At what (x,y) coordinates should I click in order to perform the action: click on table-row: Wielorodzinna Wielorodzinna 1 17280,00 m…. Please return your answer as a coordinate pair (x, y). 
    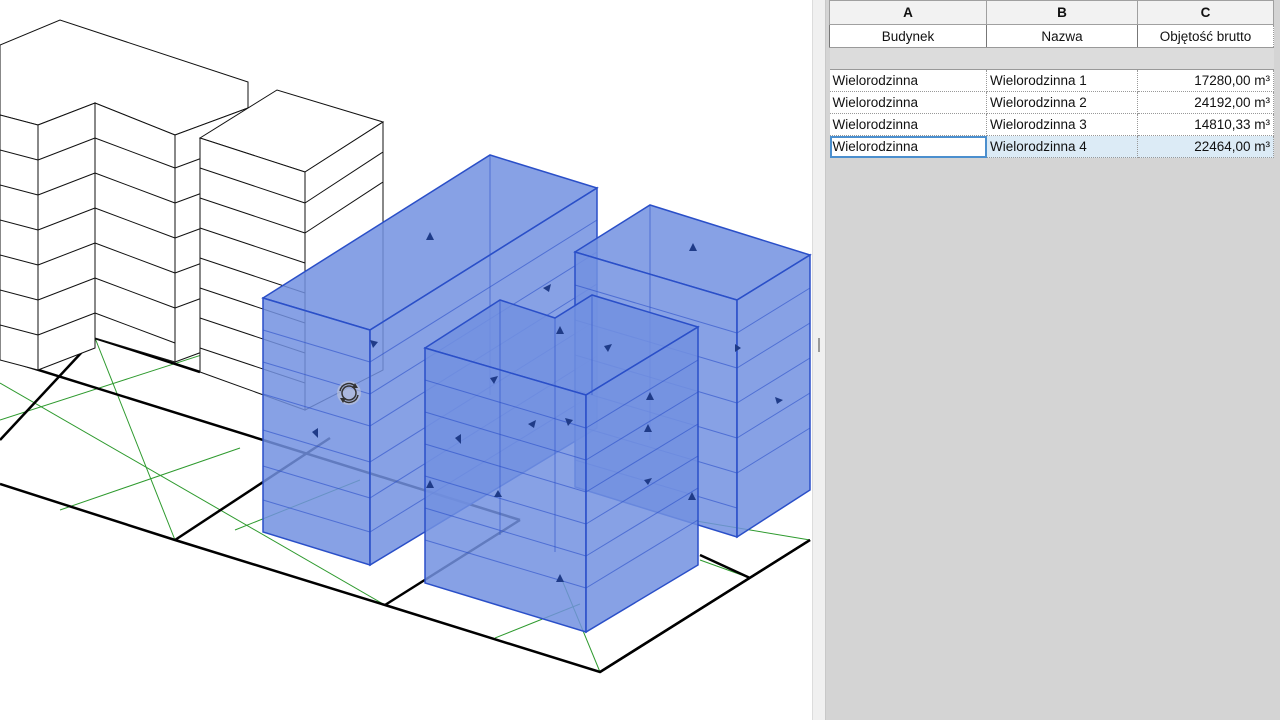
    Looking at the image, I should click on (1051, 80).